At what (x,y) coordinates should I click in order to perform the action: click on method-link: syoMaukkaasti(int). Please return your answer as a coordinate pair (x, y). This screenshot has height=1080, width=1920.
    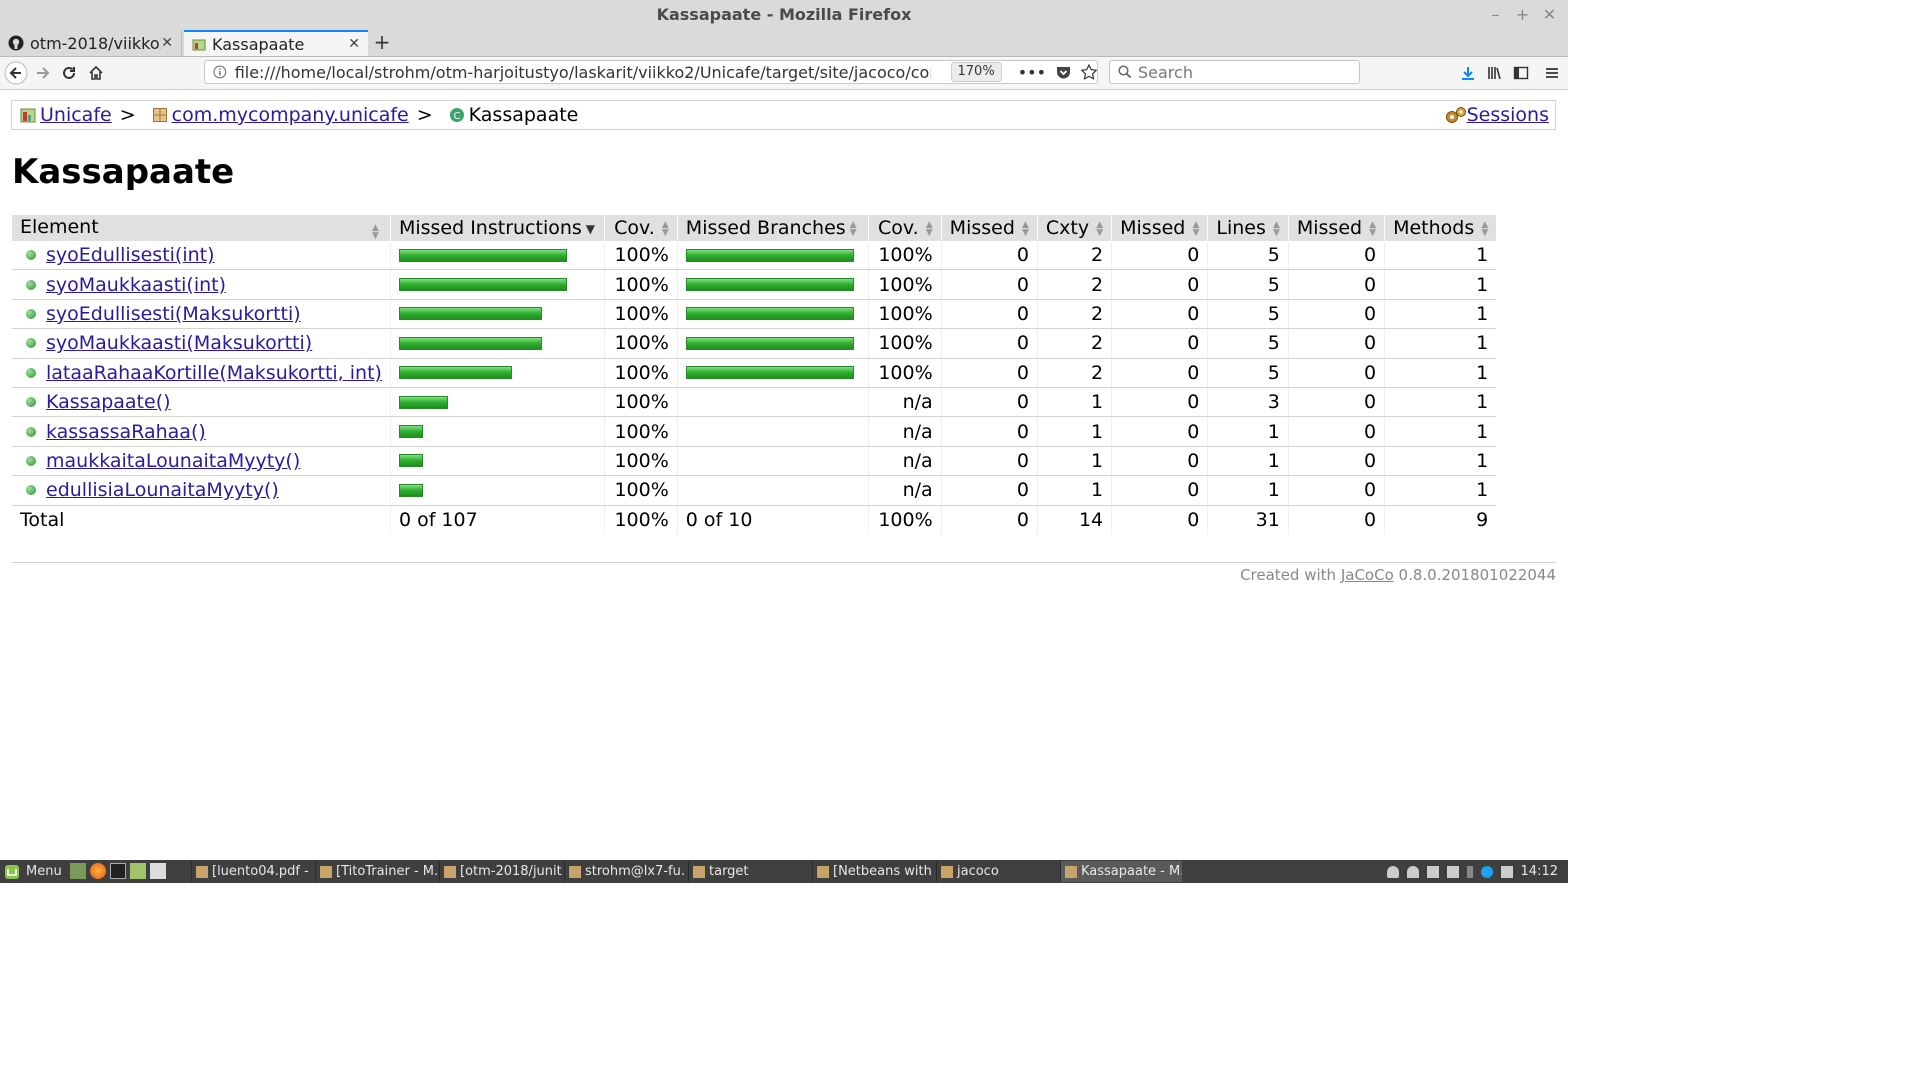
    Looking at the image, I should click on (136, 285).